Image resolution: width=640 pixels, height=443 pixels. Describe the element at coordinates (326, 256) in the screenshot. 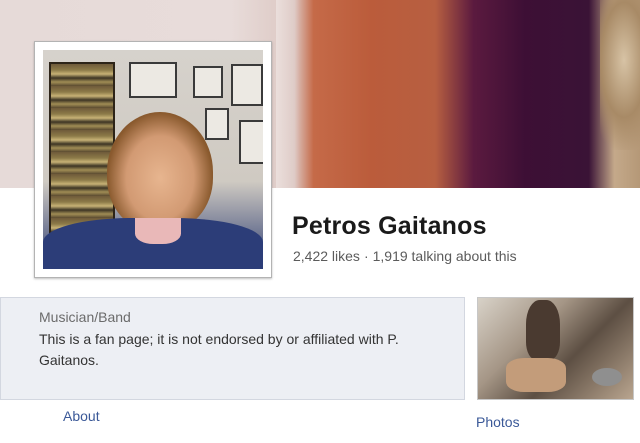

I see `likes-count: 2,422 likes` at that location.